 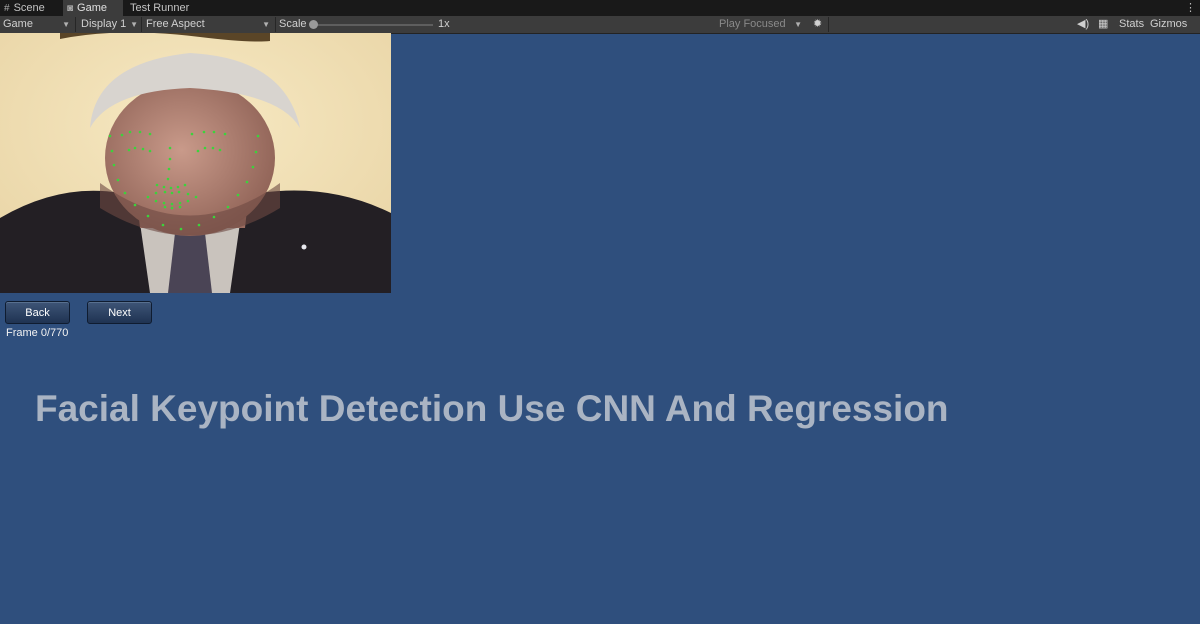 What do you see at coordinates (31, 8) in the screenshot?
I see `tab-scene: # Scene` at bounding box center [31, 8].